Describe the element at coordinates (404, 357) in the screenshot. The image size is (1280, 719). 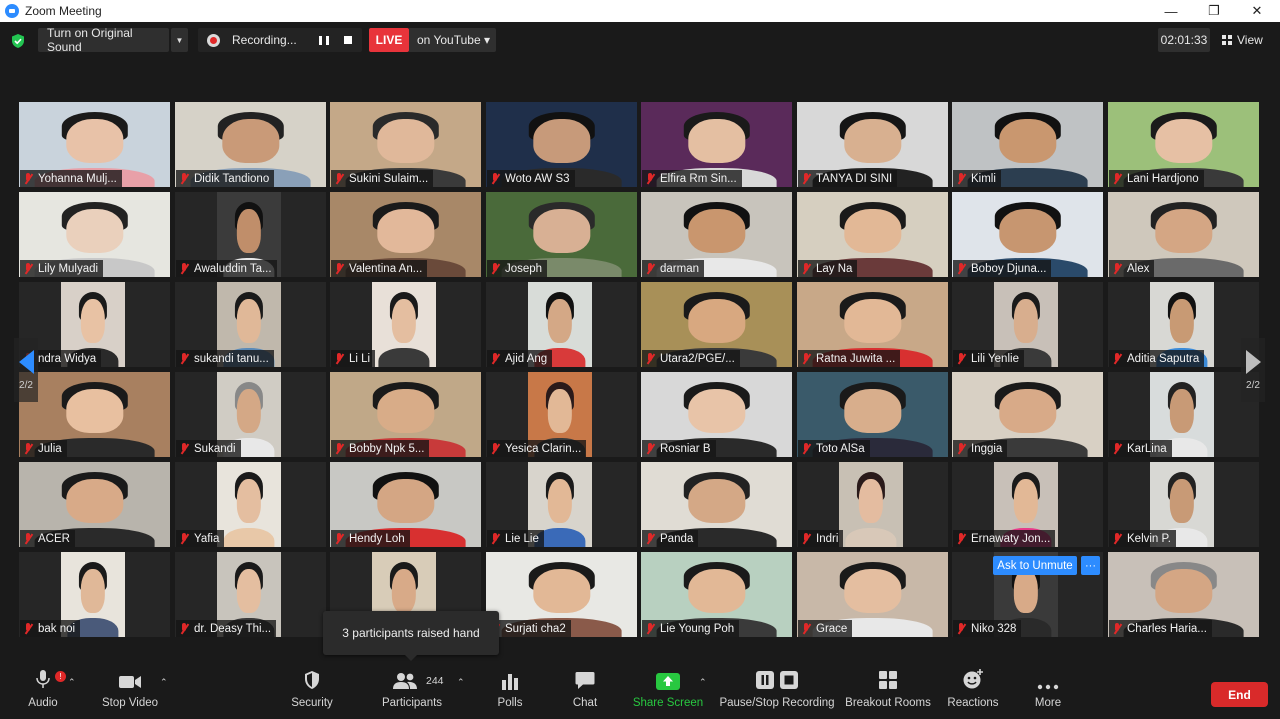
I see `participant-body` at that location.